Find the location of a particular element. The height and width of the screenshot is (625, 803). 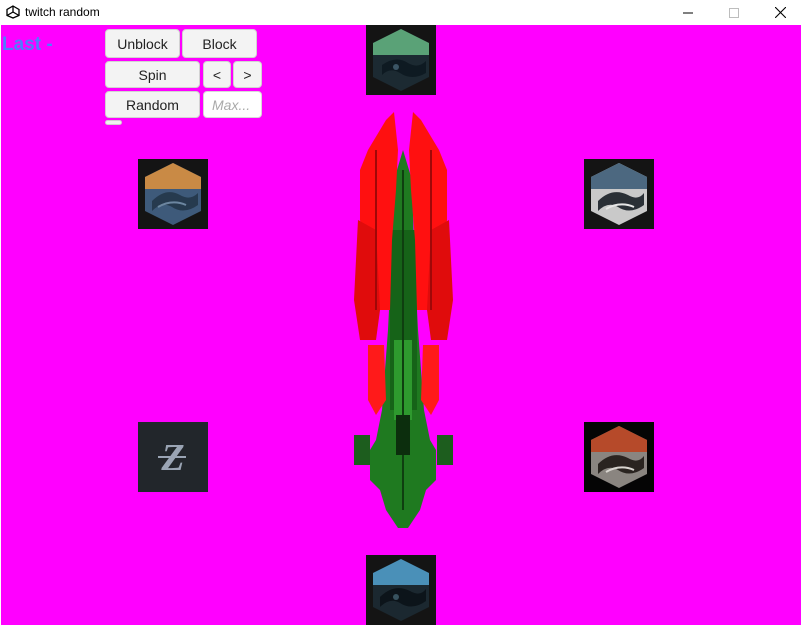

faction-tile-bottom is located at coordinates (401, 590).